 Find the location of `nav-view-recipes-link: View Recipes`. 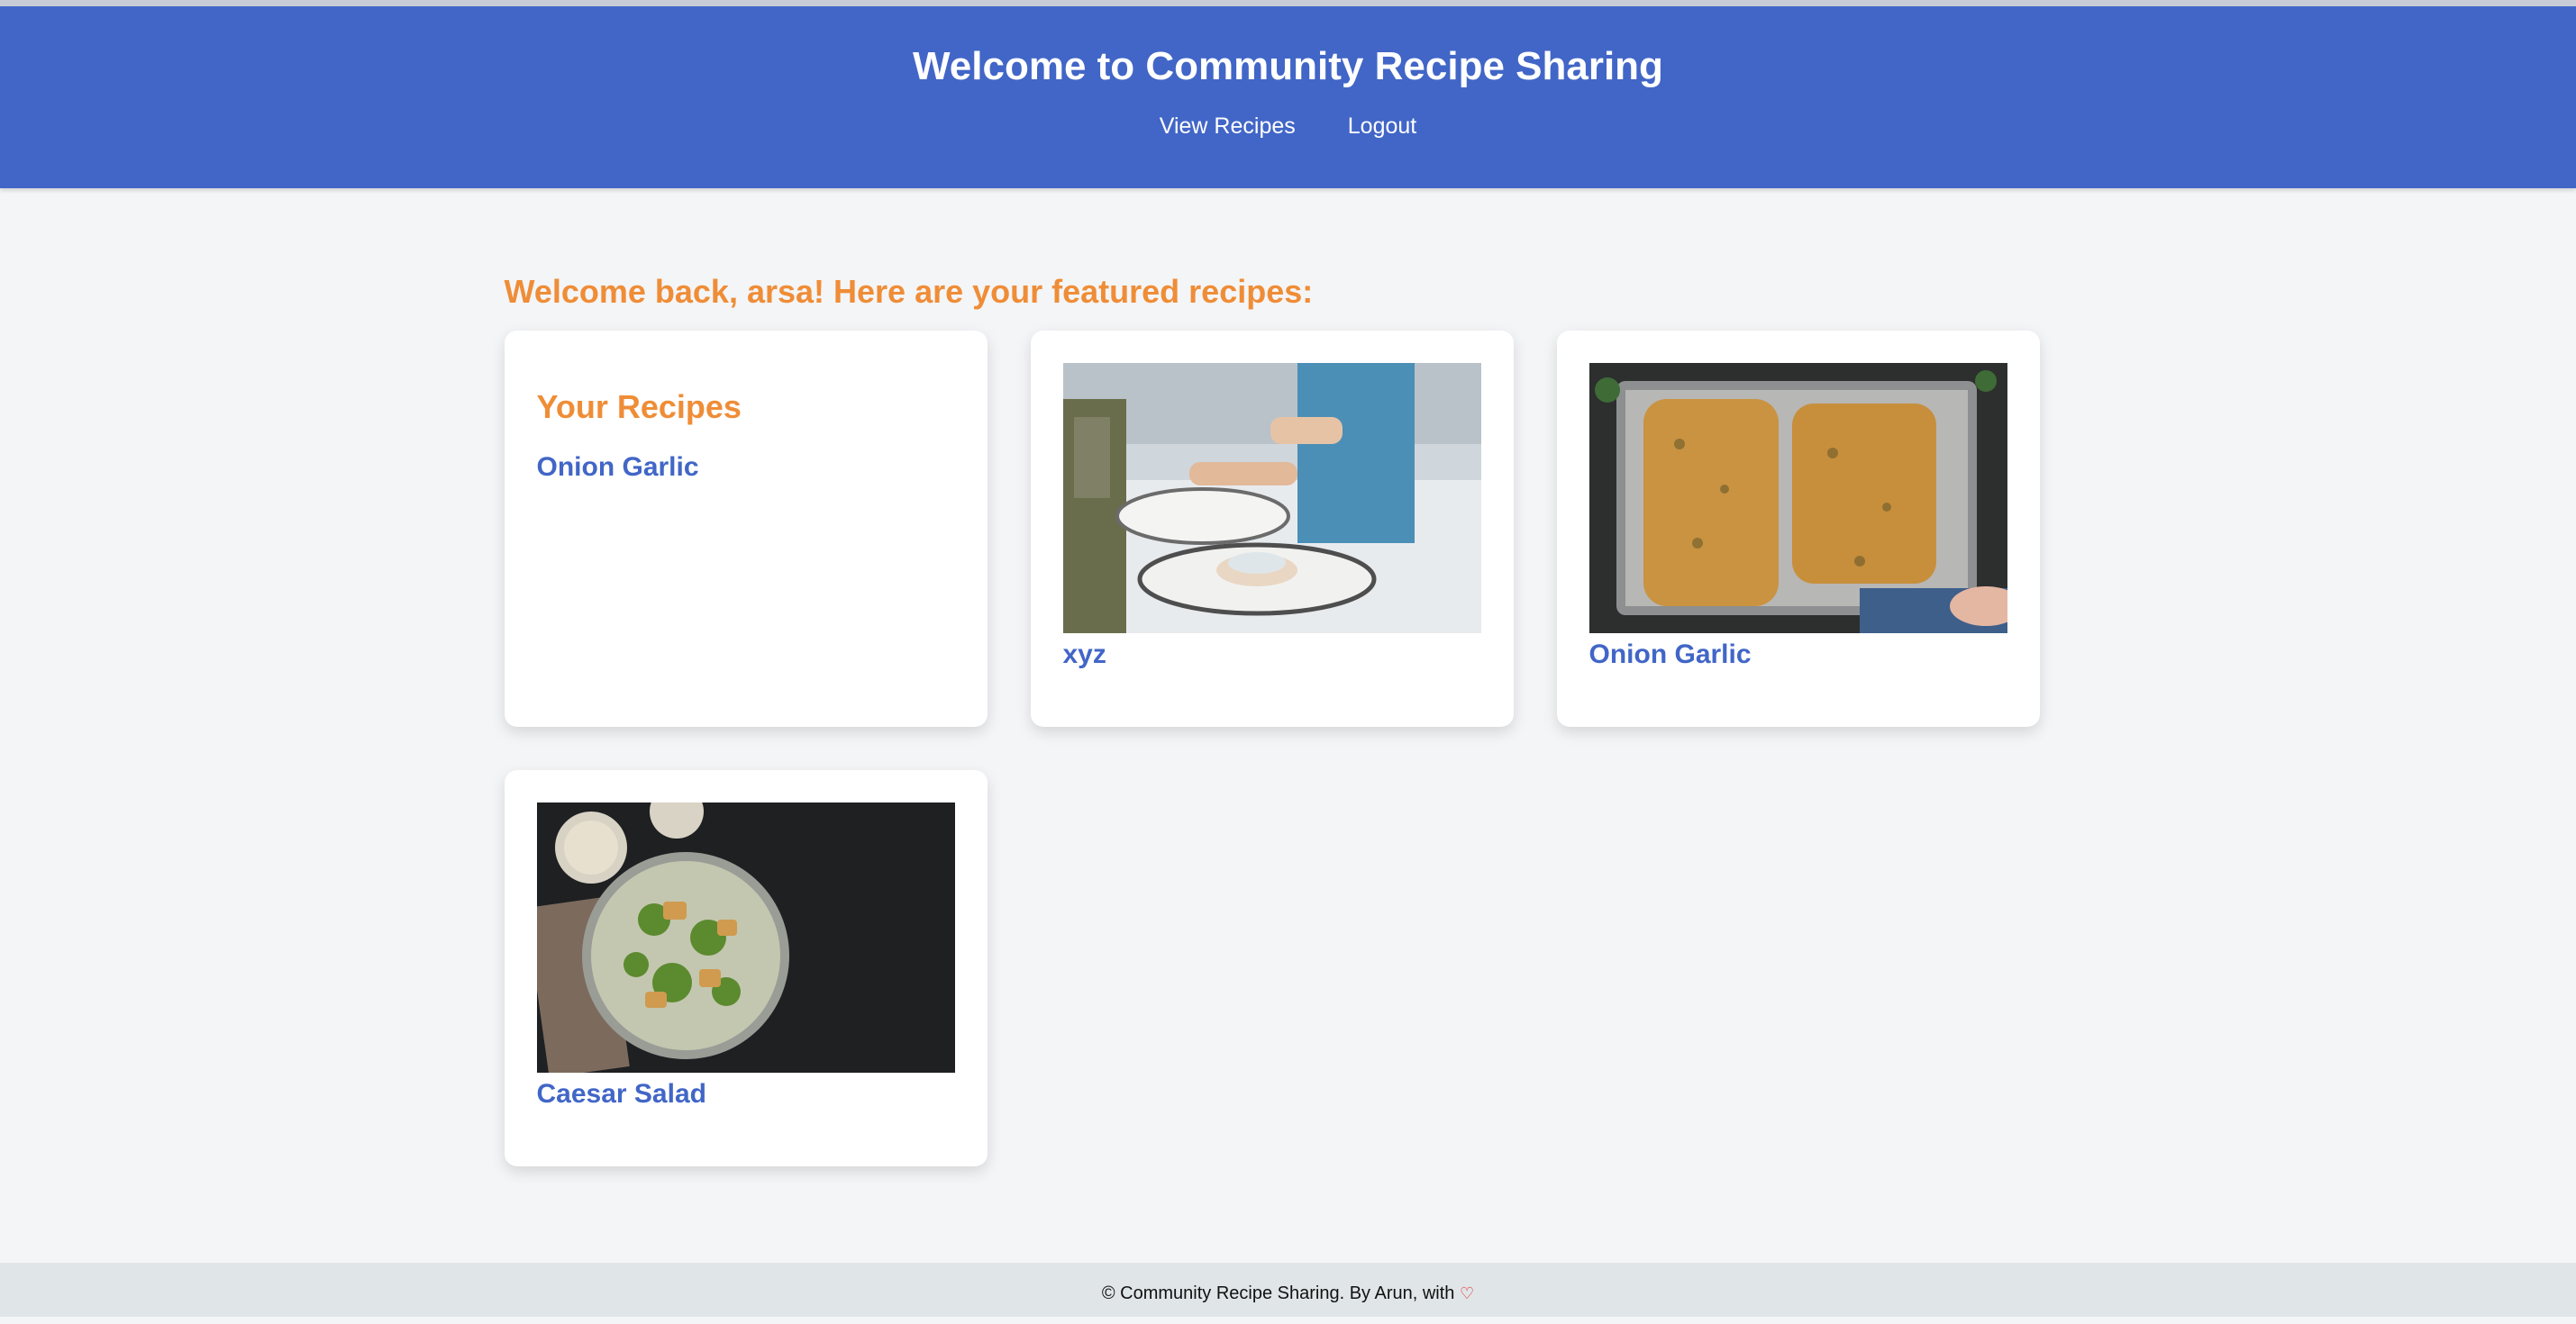

nav-view-recipes-link: View Recipes is located at coordinates (1228, 126).